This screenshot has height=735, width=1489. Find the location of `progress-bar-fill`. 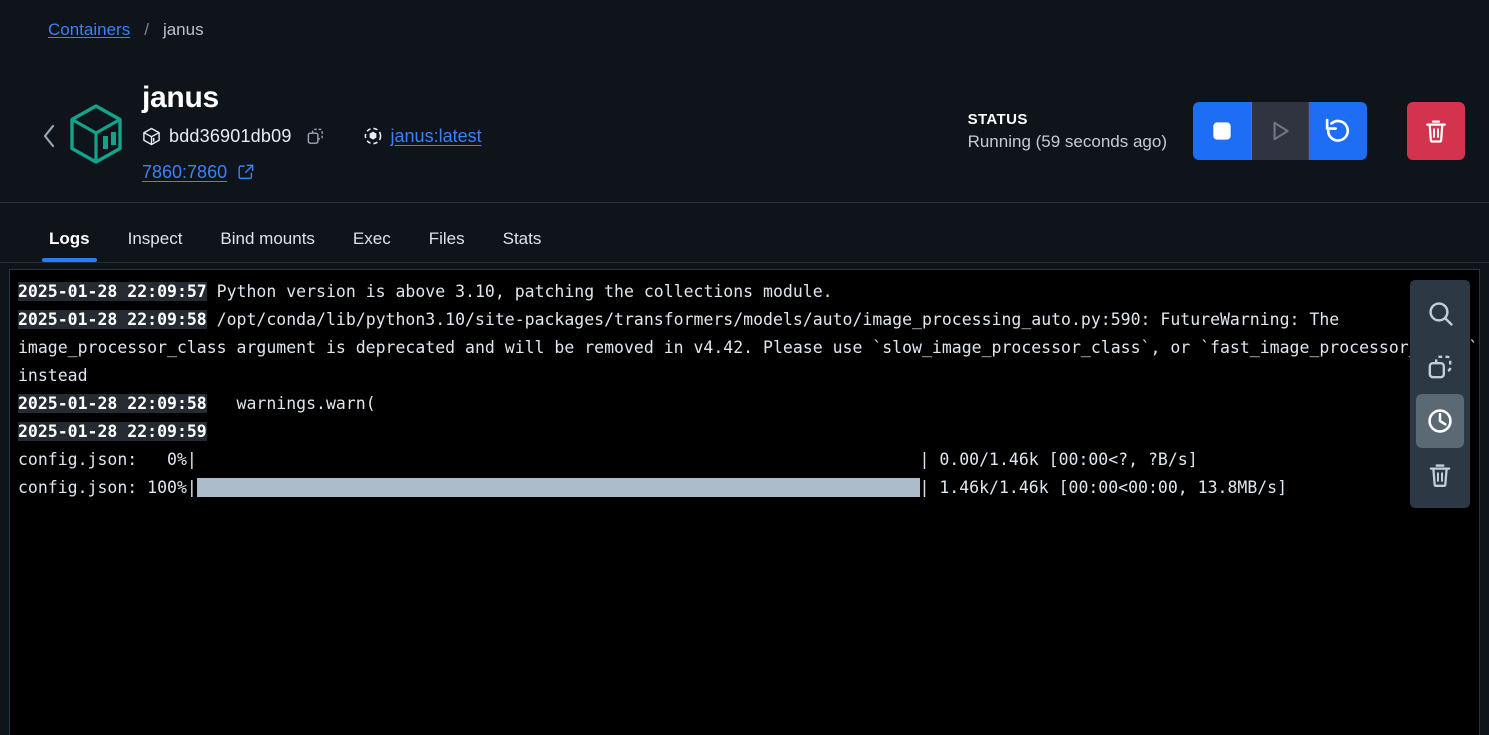

progress-bar-fill is located at coordinates (558, 487).